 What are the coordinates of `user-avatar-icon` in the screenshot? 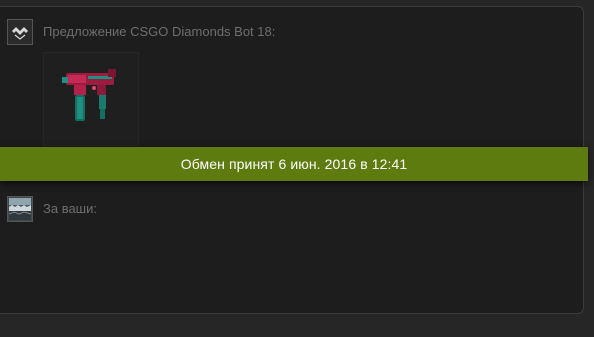 It's located at (20, 209).